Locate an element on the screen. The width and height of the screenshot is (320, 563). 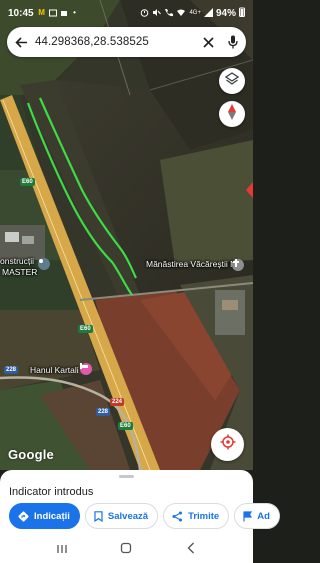
home-button is located at coordinates (126, 550).